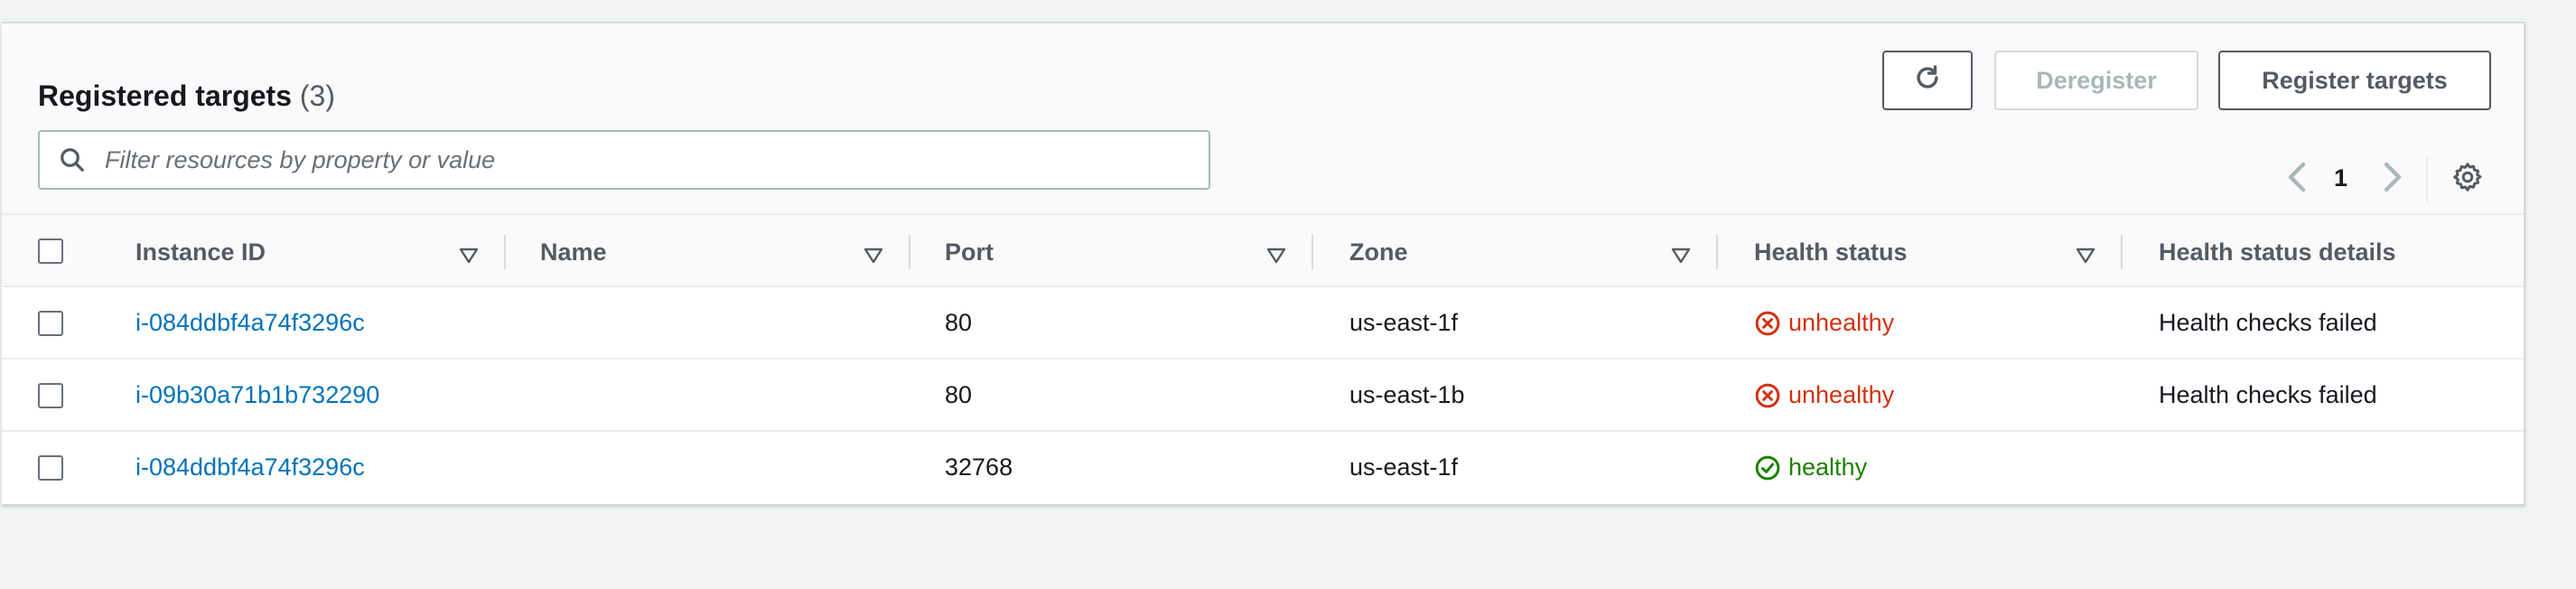 The image size is (2576, 589). I want to click on health-status-cell: healthy, so click(1810, 467).